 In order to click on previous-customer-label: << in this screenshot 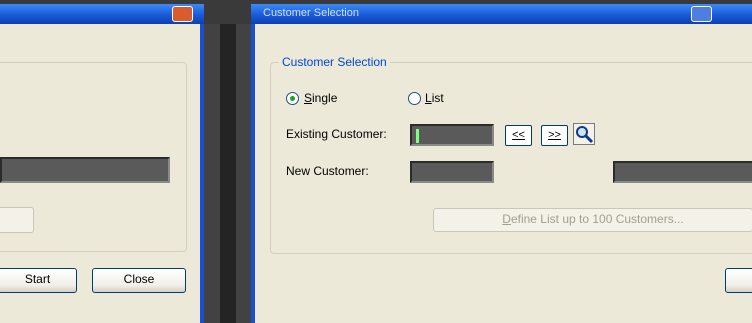, I will do `click(518, 135)`.